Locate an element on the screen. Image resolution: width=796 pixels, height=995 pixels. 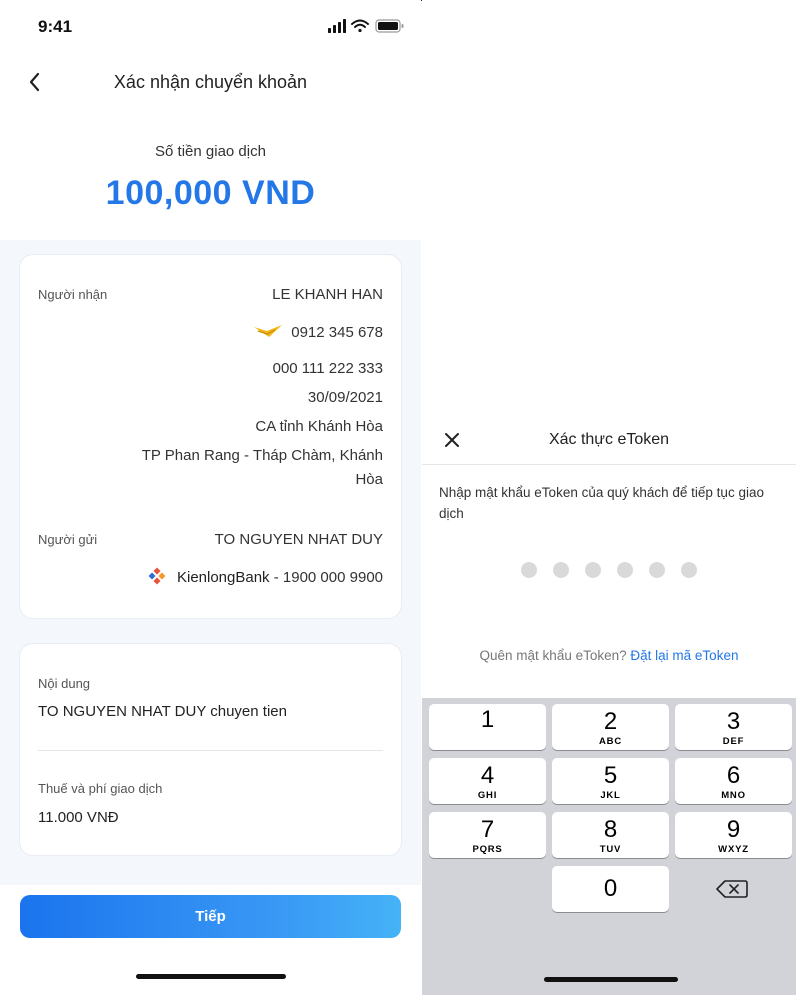
key-0: 0 is located at coordinates (610, 889).